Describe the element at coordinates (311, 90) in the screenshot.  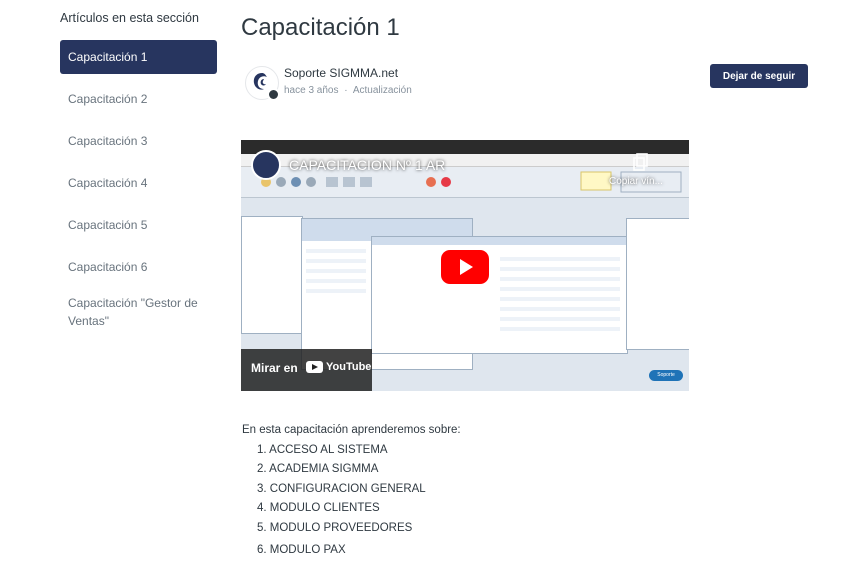
I see `post-time: hace 3 años` at that location.